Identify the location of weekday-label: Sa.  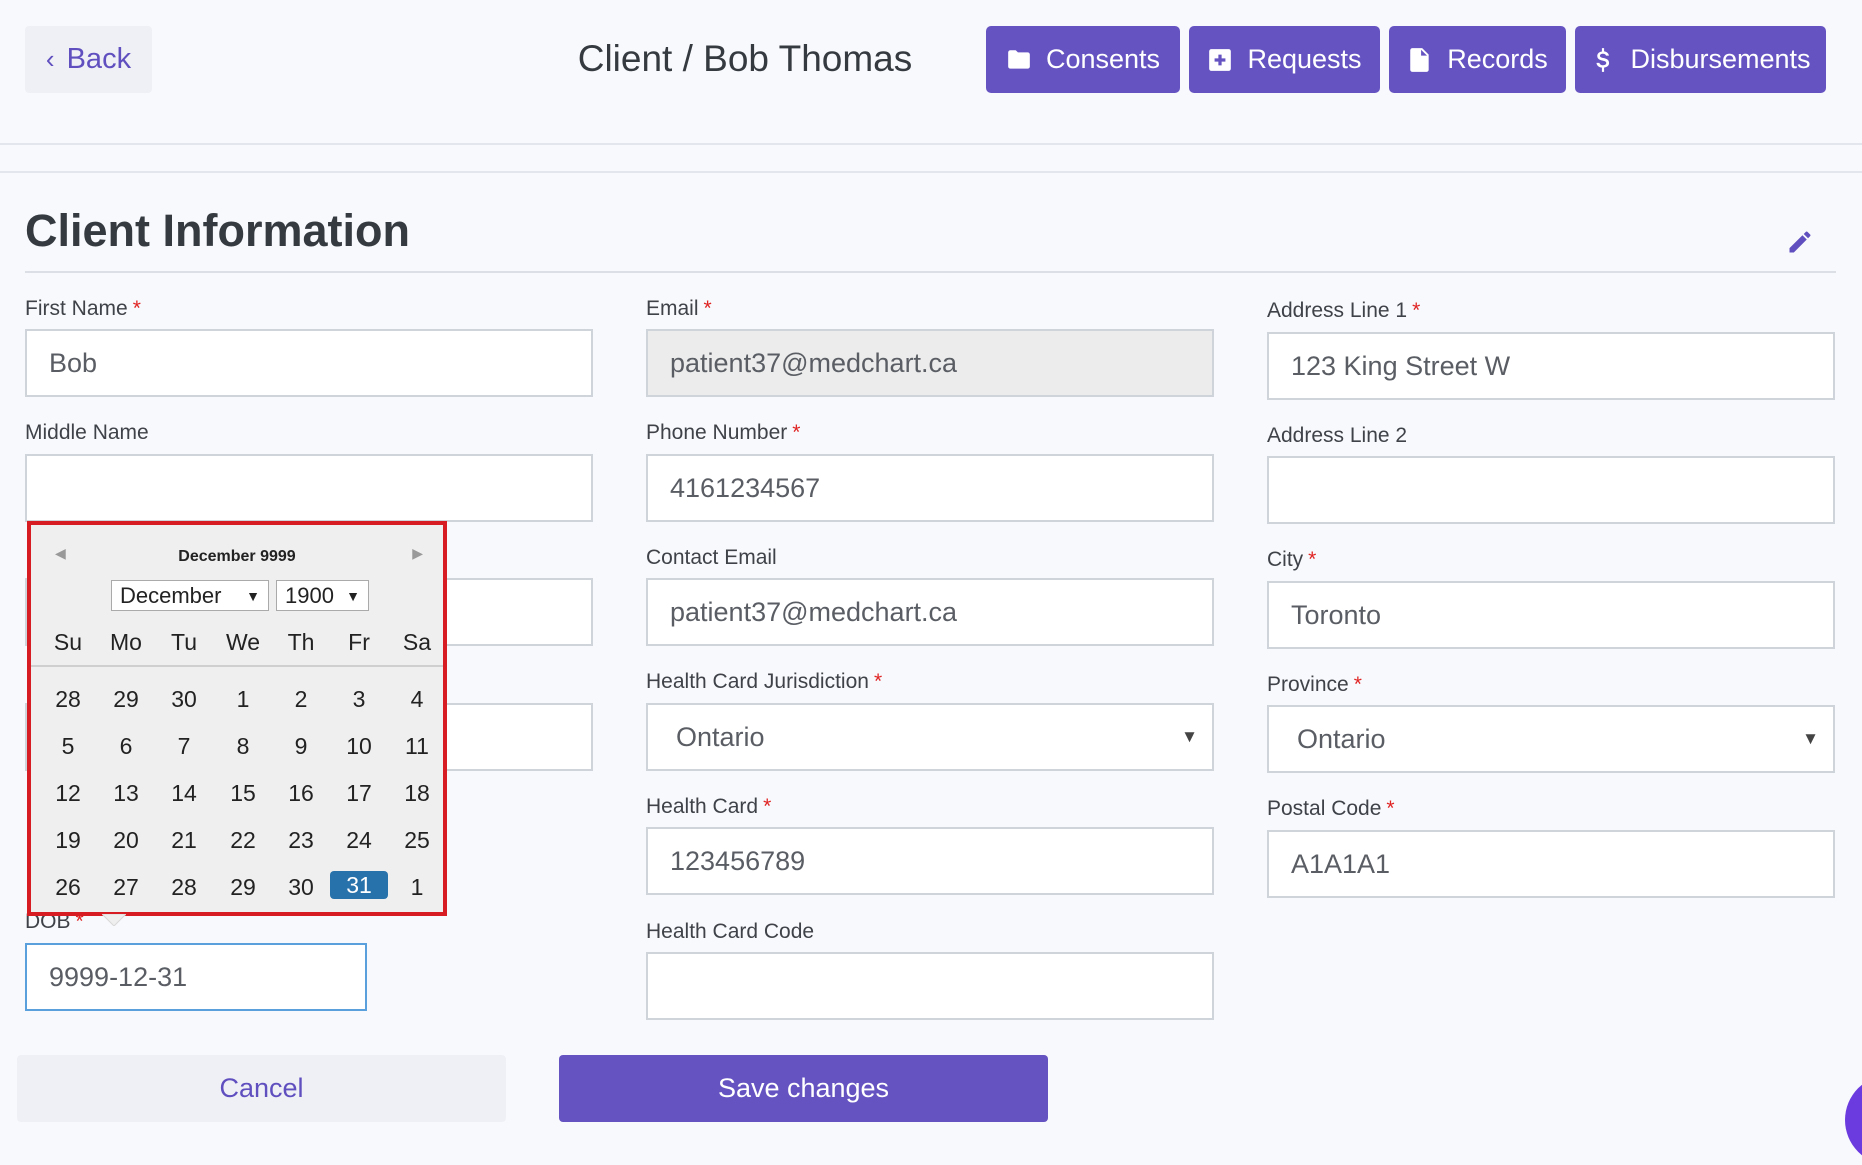
(417, 642).